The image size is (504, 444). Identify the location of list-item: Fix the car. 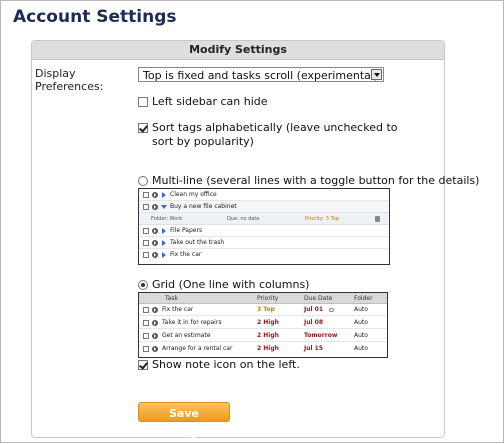
(264, 255).